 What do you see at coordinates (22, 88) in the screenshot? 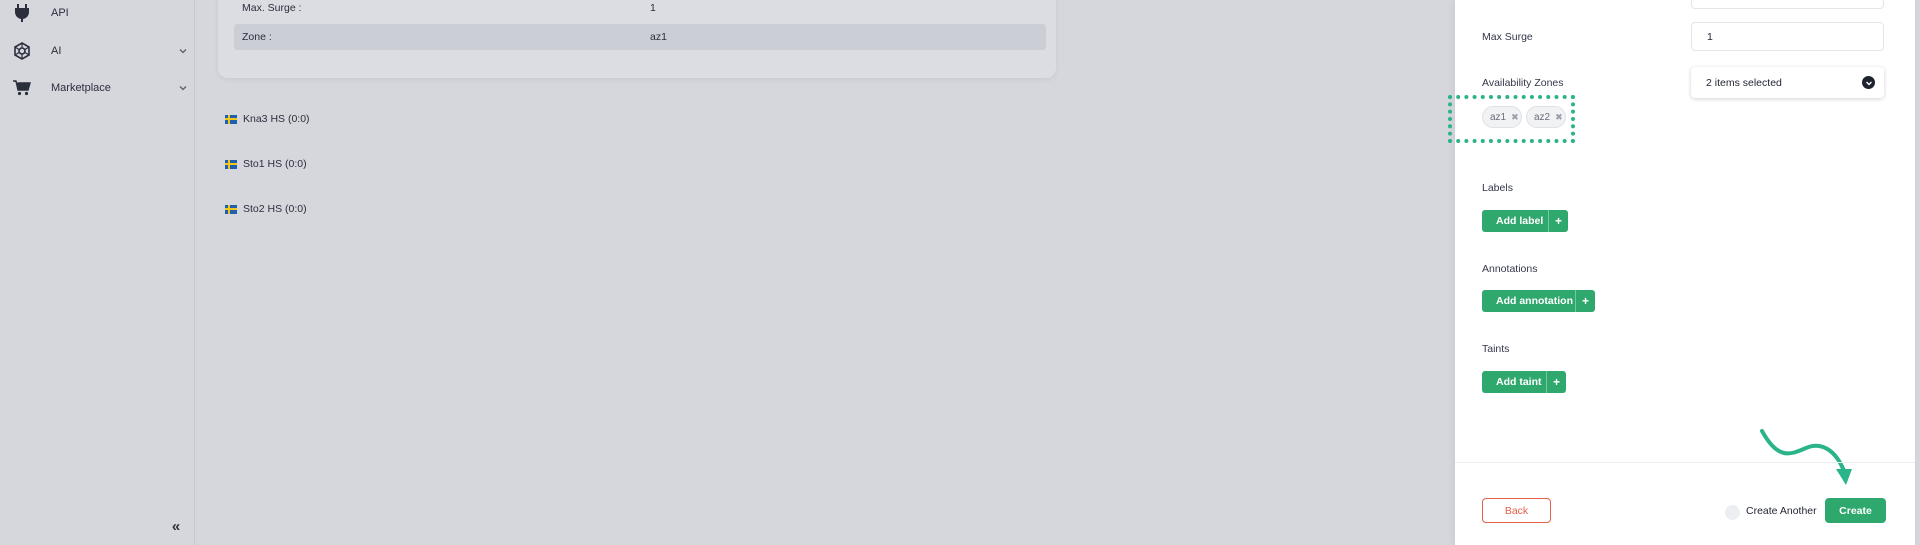
I see `cart-icon` at bounding box center [22, 88].